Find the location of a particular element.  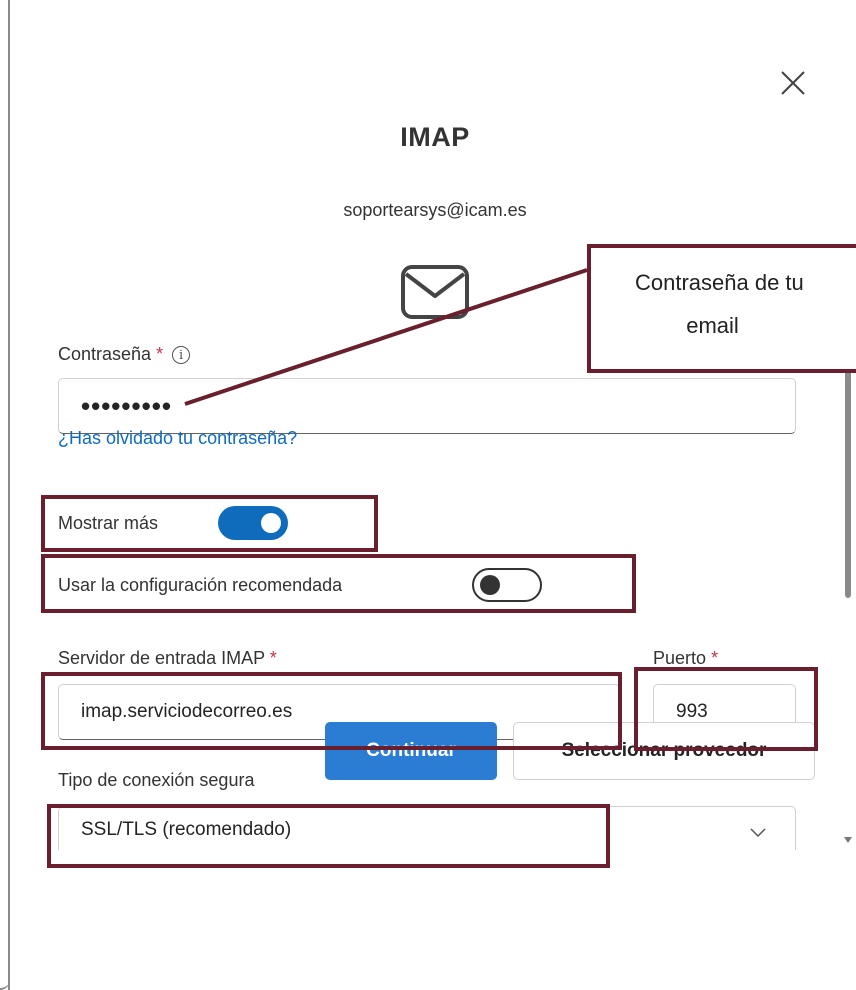

account-email: soportearsys@icam.es is located at coordinates (435, 210).